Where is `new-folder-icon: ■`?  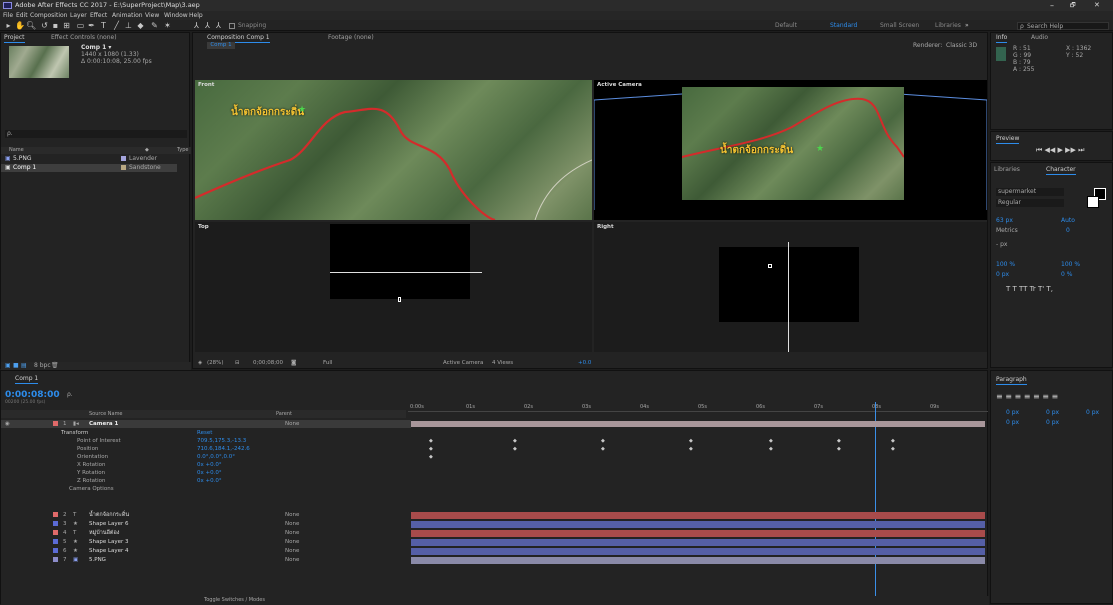 new-folder-icon: ■ is located at coordinates (16, 365).